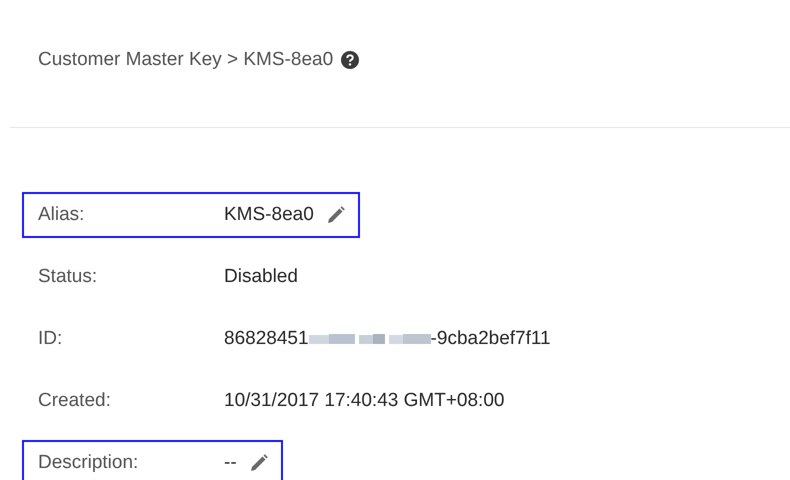 The image size is (790, 480). I want to click on field-label: Status:, so click(68, 277).